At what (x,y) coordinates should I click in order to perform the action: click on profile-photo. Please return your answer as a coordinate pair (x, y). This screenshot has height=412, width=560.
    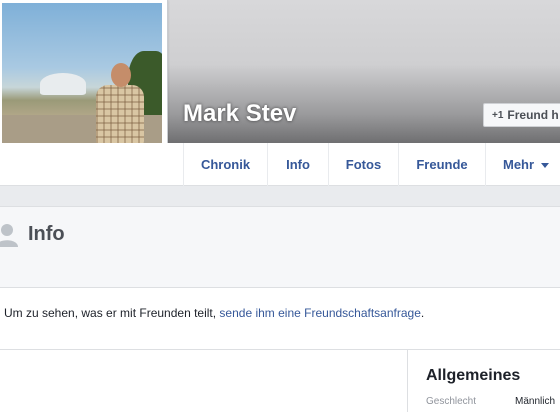
    Looking at the image, I should click on (82, 84).